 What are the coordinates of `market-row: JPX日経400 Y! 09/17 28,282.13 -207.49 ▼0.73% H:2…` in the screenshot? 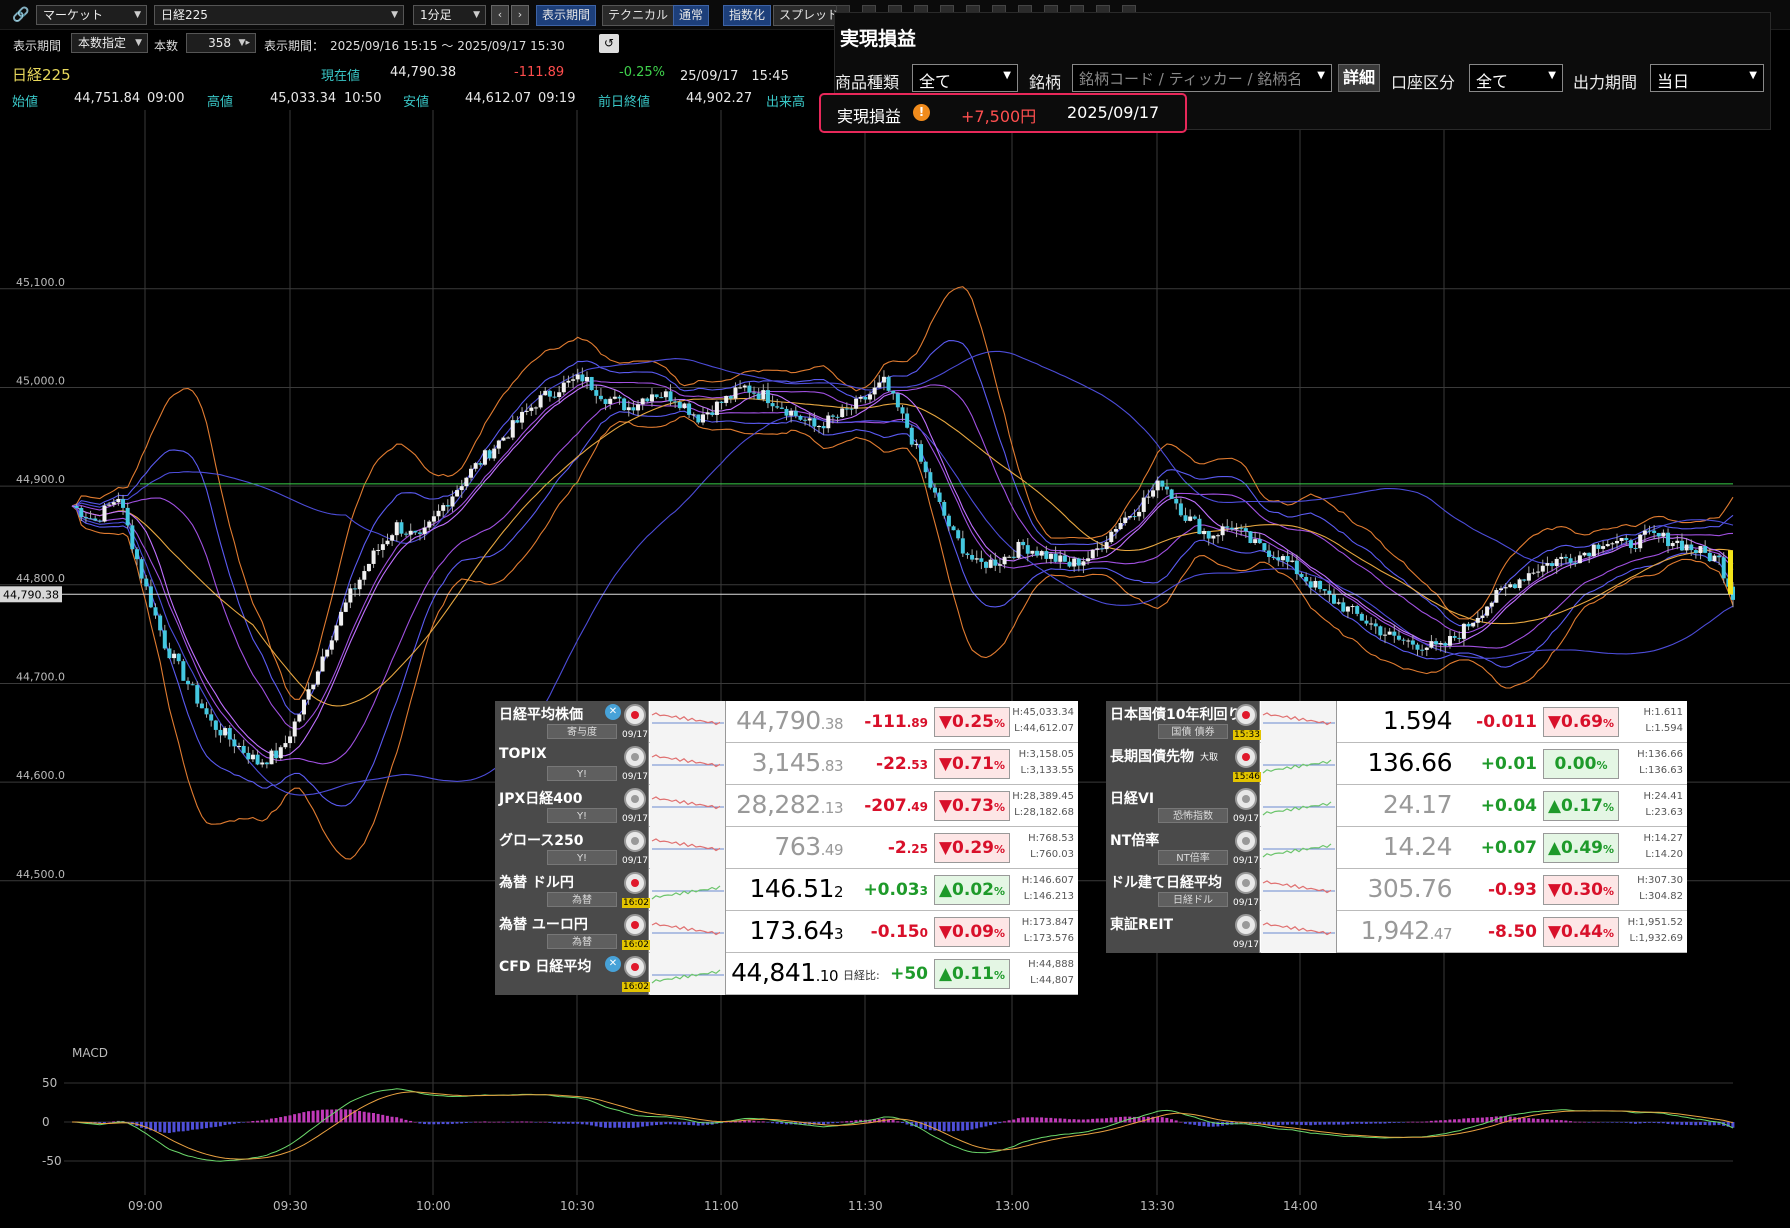 It's located at (786, 806).